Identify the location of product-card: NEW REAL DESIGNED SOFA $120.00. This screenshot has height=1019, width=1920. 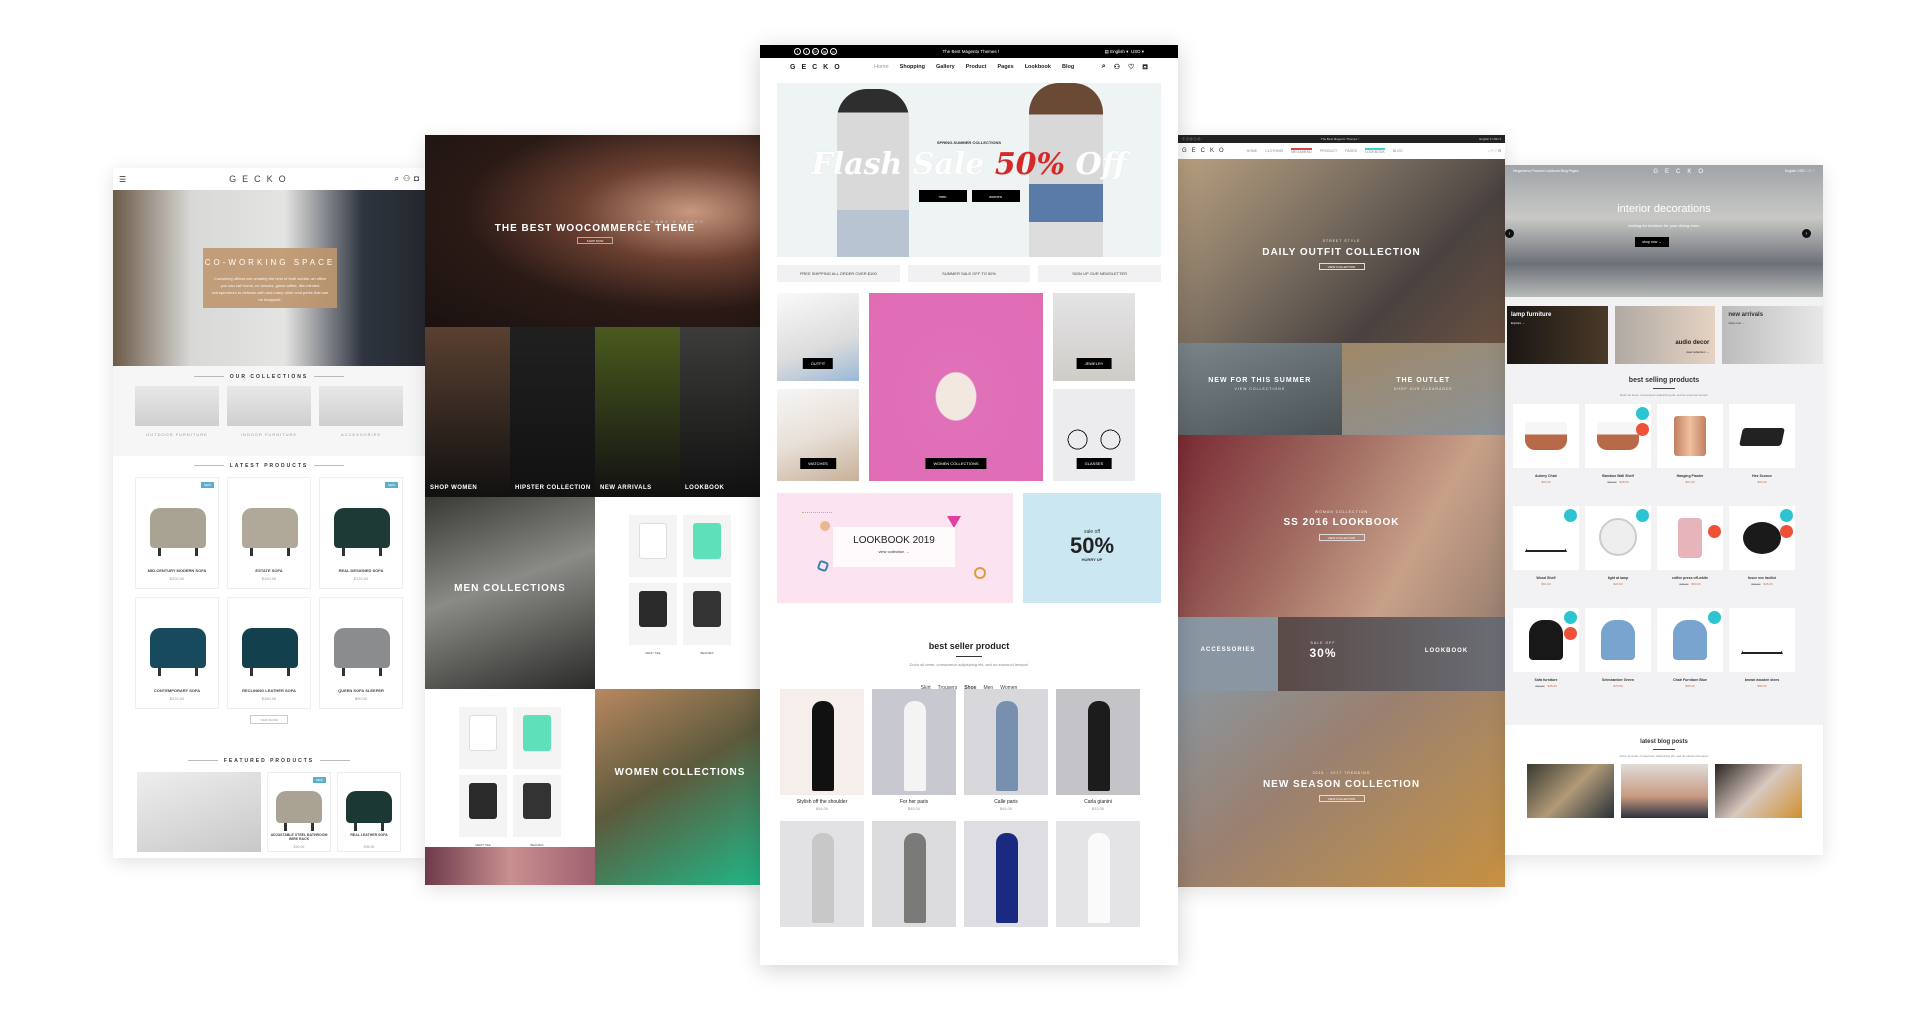
(361, 533).